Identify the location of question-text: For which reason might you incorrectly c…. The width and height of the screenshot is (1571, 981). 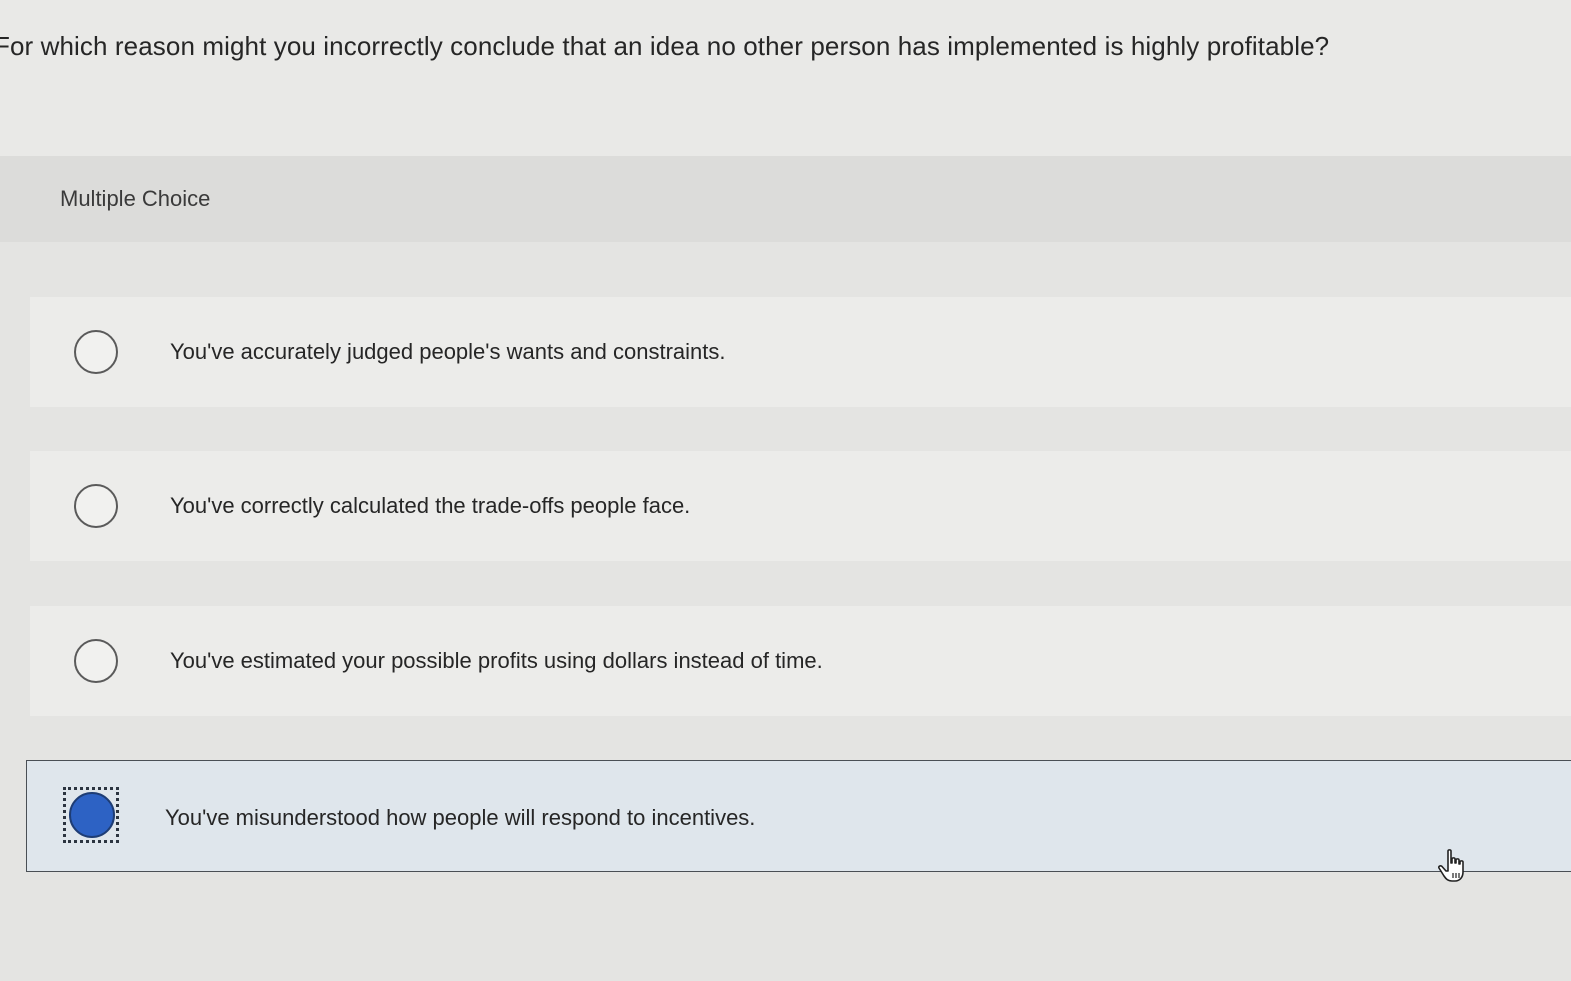
(665, 46).